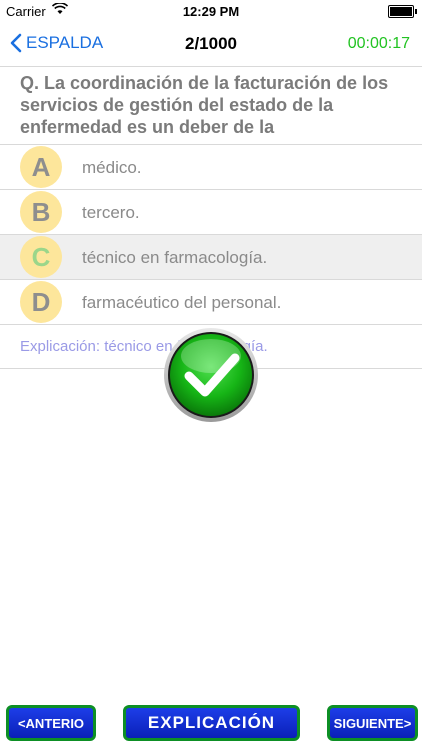 This screenshot has width=422, height=750. I want to click on nav-bar: ESPALDA 2/1000 00:00:17, so click(211, 44).